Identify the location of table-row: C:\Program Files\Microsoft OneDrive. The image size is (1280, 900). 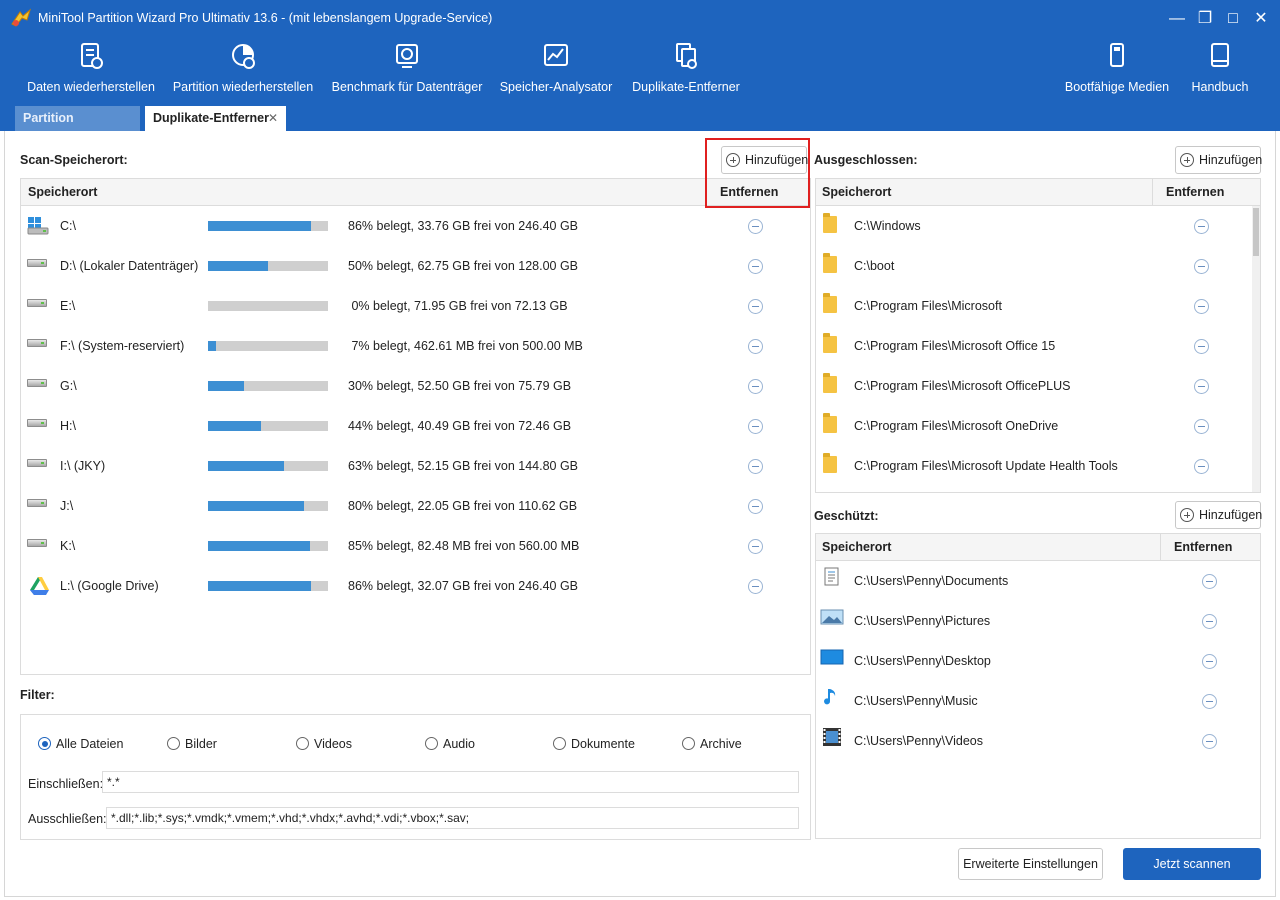
(1038, 426).